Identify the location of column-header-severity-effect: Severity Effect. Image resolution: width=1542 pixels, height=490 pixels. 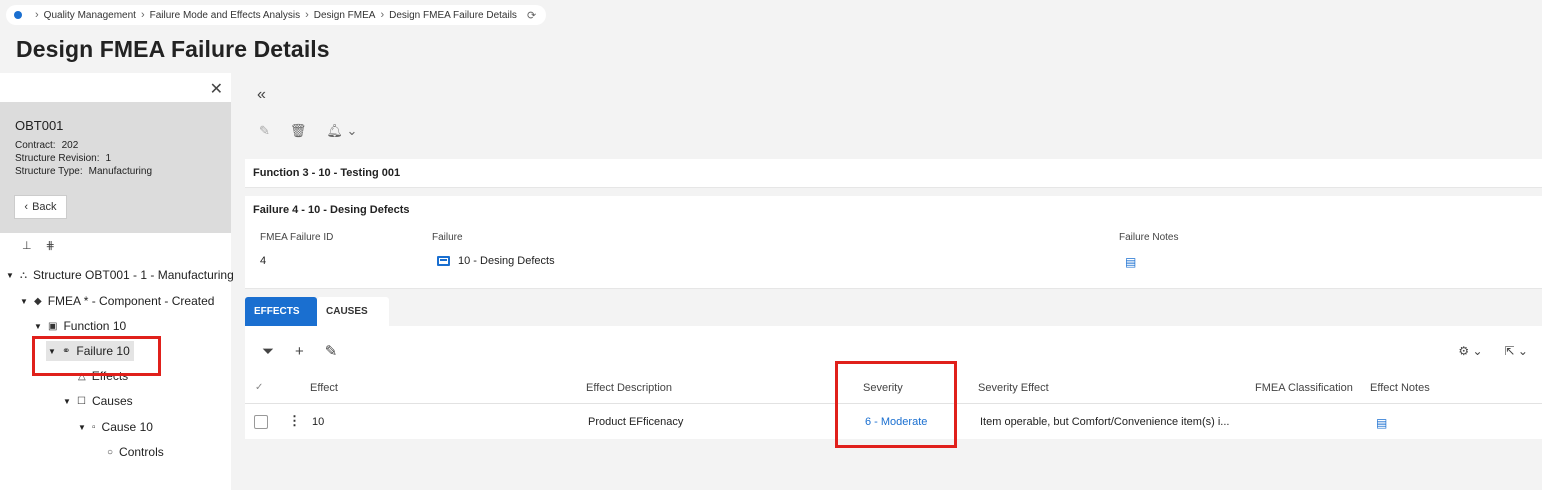
(1013, 388).